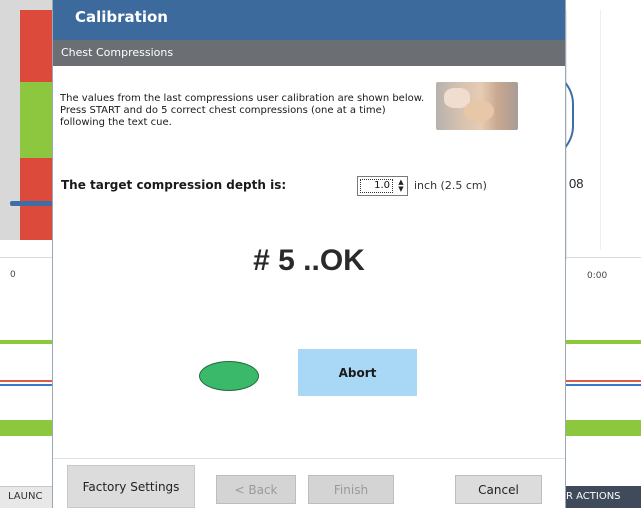 Image resolution: width=641 pixels, height=508 pixels. What do you see at coordinates (309, 53) in the screenshot?
I see `dialog-section-header: Chest Compressions` at bounding box center [309, 53].